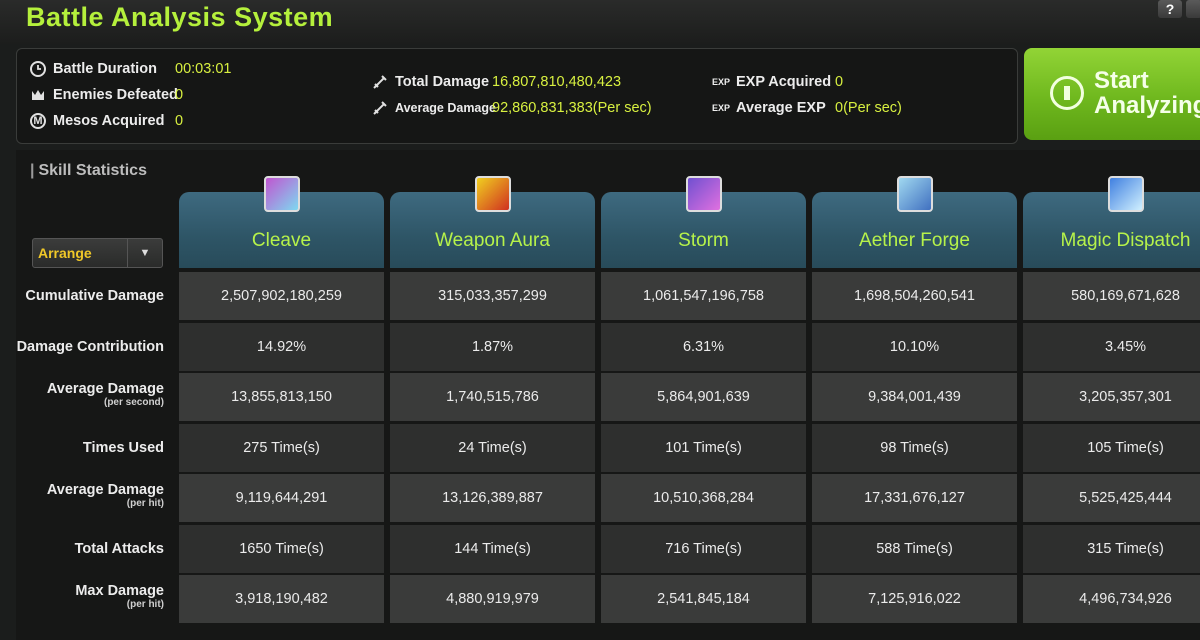 This screenshot has width=1200, height=640. What do you see at coordinates (703, 240) in the screenshot?
I see `skill-name: Storm` at bounding box center [703, 240].